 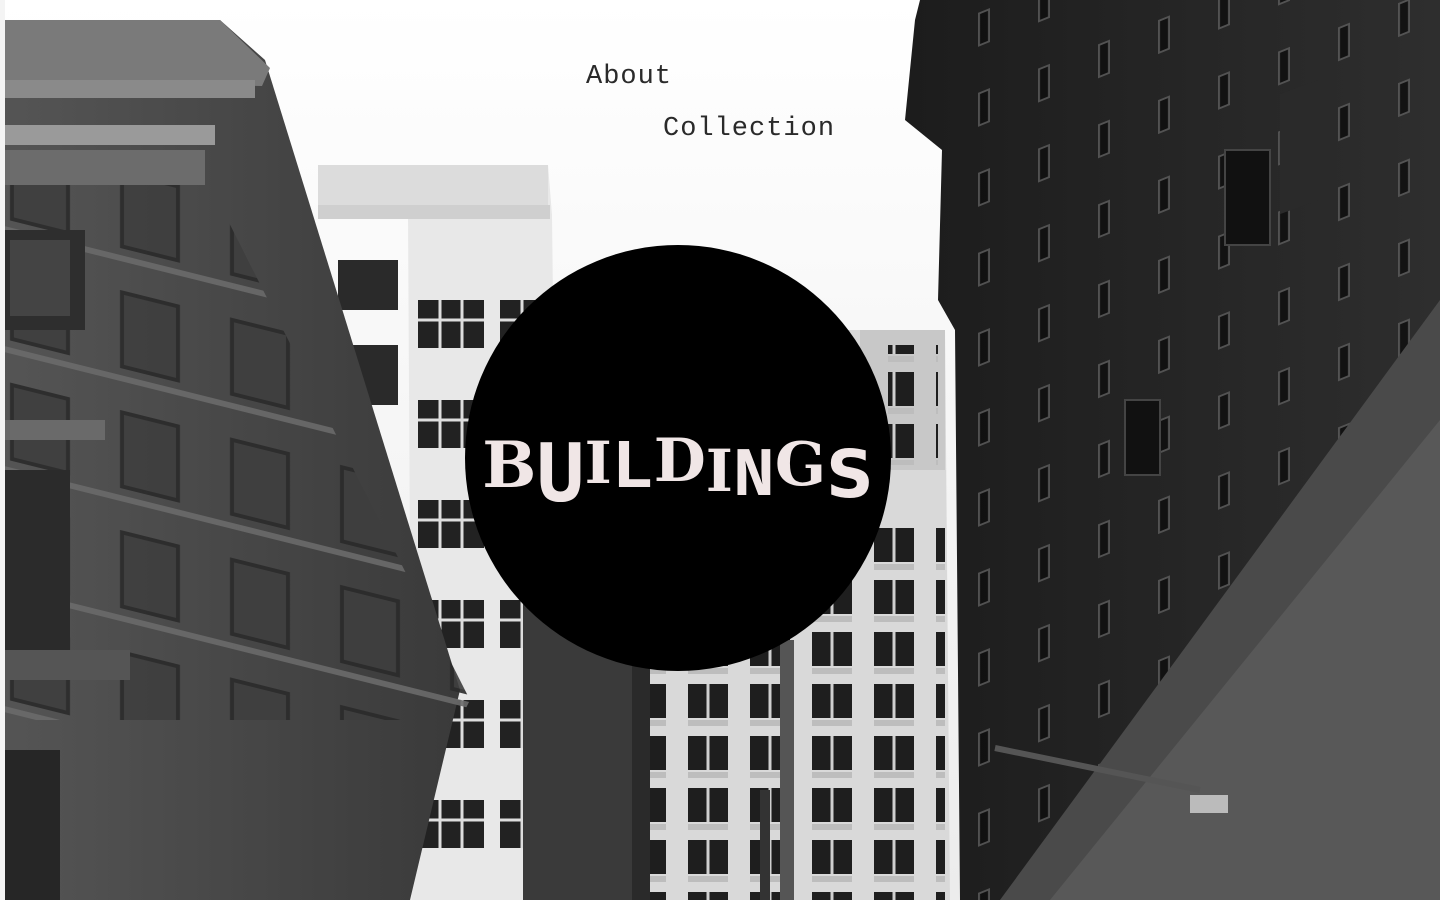 What do you see at coordinates (679, 461) in the screenshot?
I see `logo-letter: D` at bounding box center [679, 461].